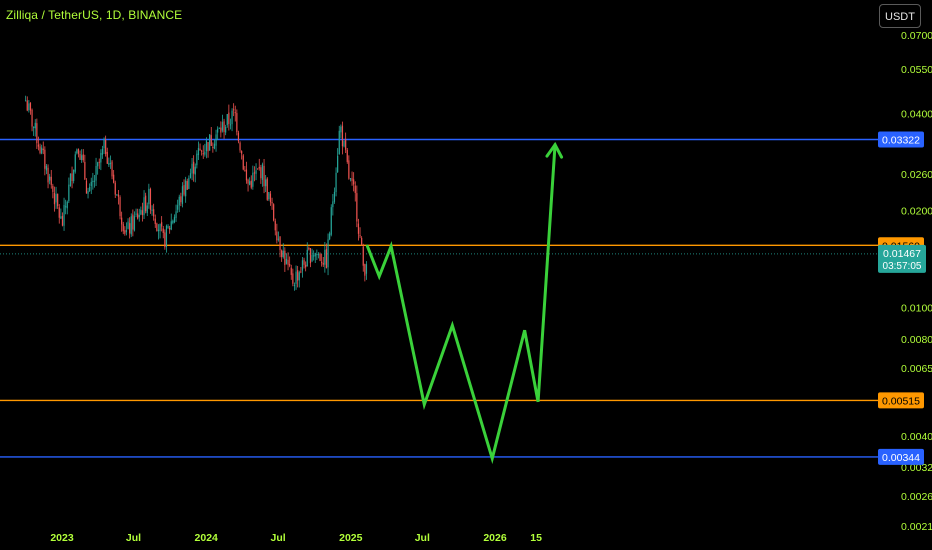 This screenshot has height=550, width=932. Describe the element at coordinates (94, 15) in the screenshot. I see `symbol-title: Zilliqa / TetherUS, 1D, BINANCE` at that location.